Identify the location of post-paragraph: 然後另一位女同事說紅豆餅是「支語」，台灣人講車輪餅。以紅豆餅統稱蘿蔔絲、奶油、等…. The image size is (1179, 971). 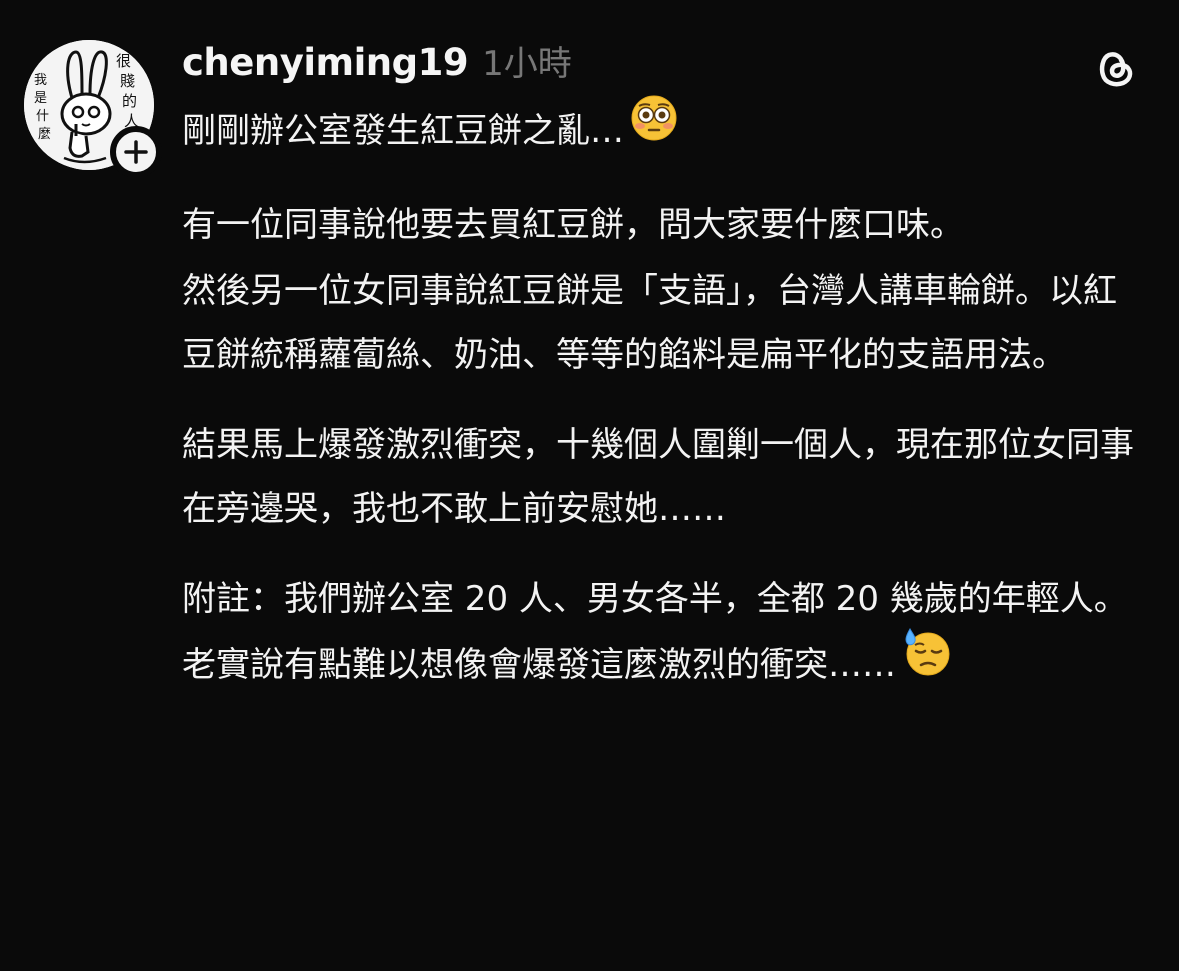
(649, 323).